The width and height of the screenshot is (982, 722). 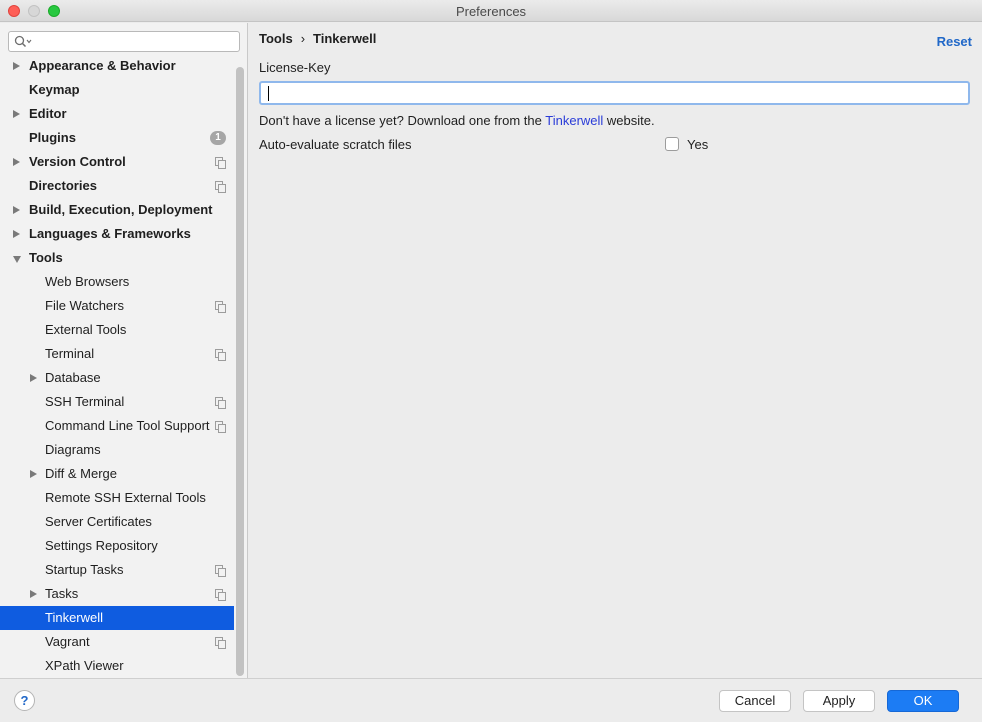 I want to click on cancel-button: Cancel, so click(x=755, y=701).